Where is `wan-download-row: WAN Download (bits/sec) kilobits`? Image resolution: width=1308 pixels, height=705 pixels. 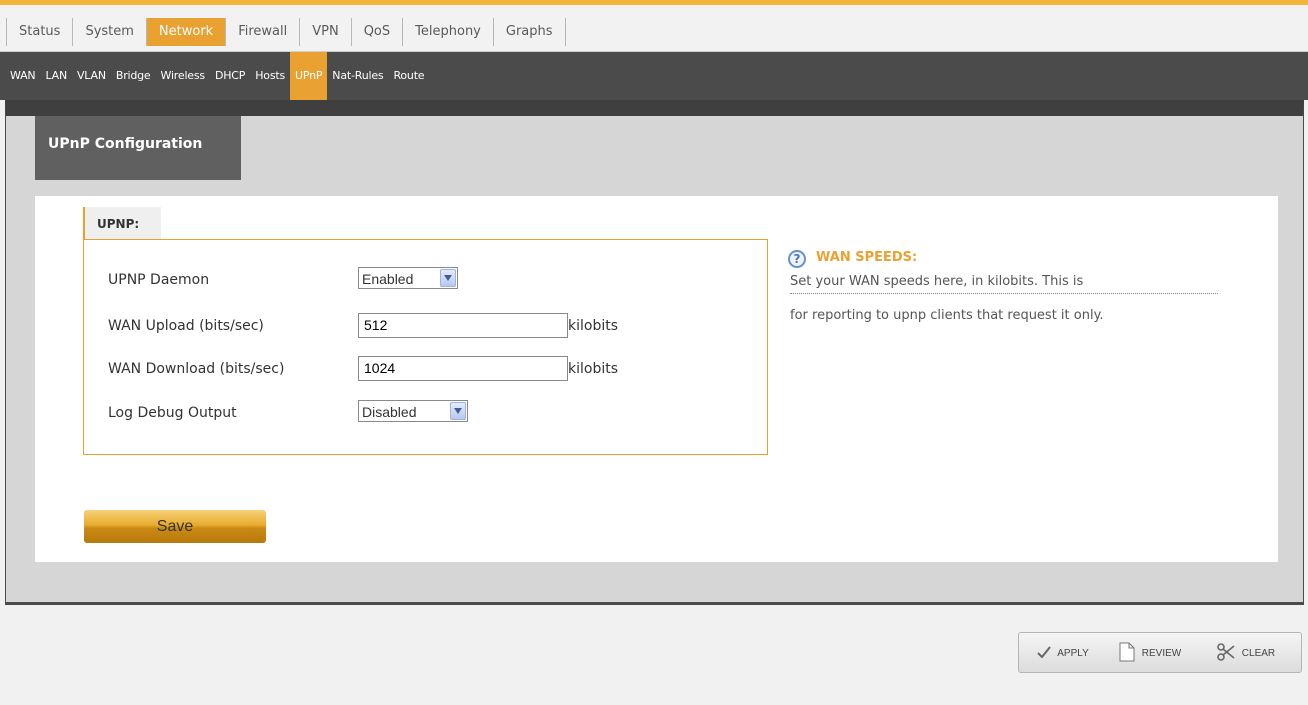 wan-download-row: WAN Download (bits/sec) kilobits is located at coordinates (433, 370).